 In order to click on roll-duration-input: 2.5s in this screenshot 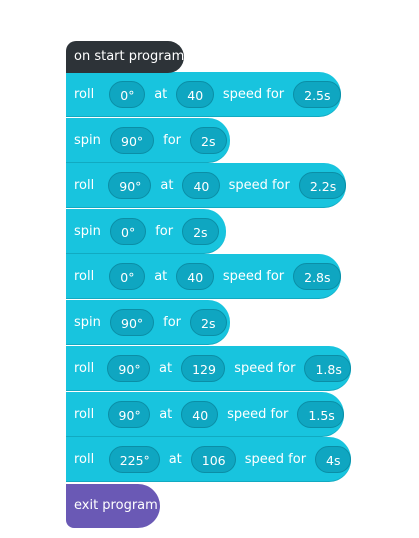, I will do `click(317, 94)`.